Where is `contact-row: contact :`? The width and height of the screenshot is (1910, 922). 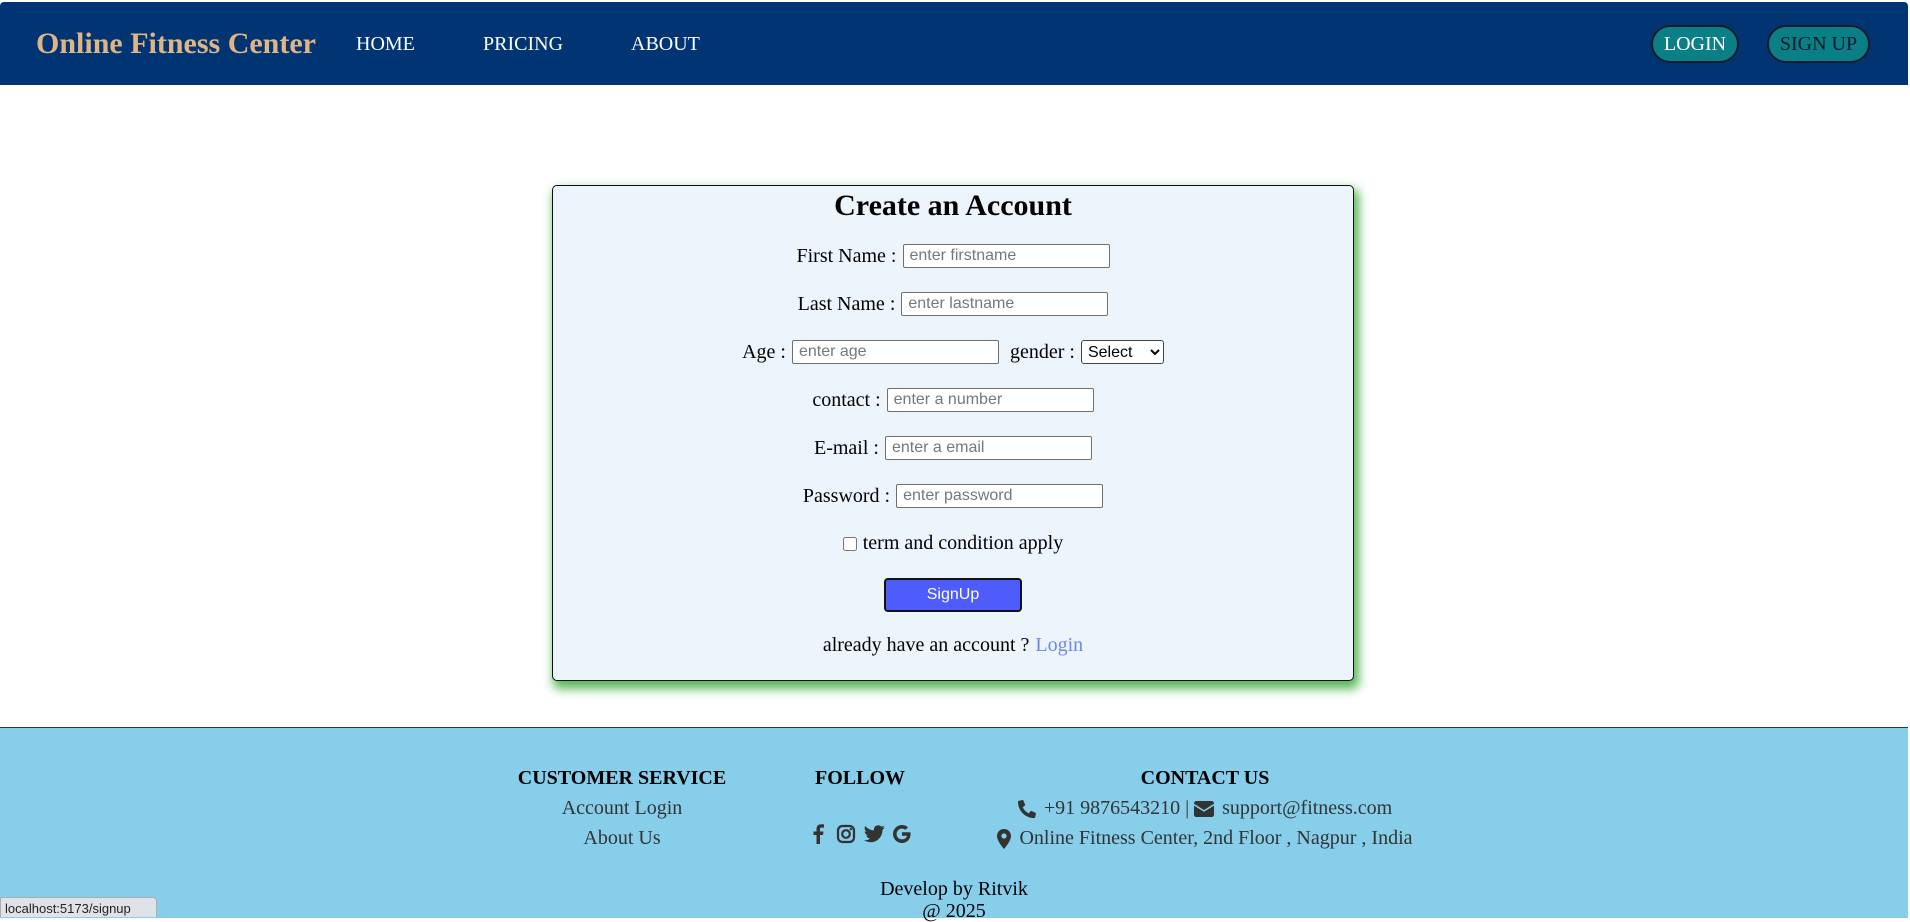 contact-row: contact : is located at coordinates (953, 400).